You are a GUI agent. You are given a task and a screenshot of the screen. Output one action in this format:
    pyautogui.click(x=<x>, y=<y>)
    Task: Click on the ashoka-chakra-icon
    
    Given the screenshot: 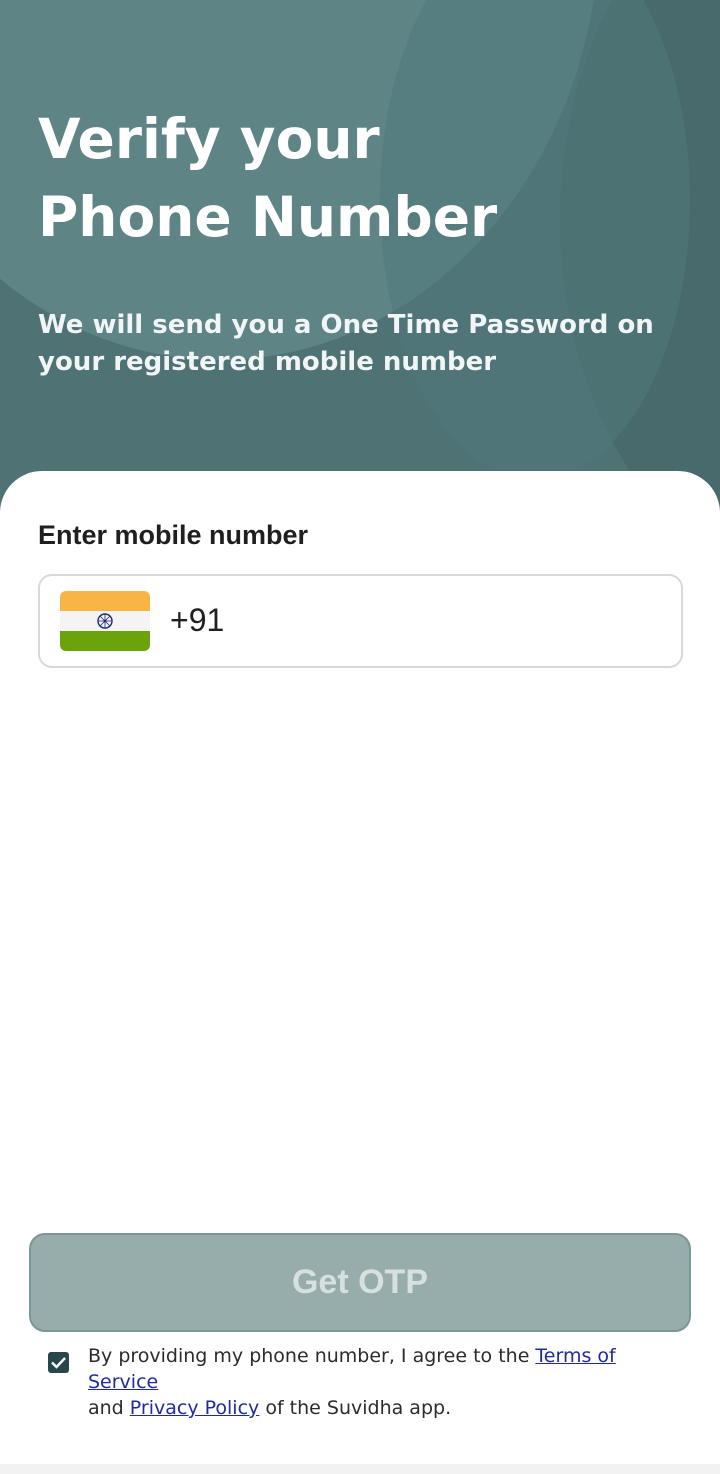 What is the action you would take?
    pyautogui.click(x=105, y=621)
    